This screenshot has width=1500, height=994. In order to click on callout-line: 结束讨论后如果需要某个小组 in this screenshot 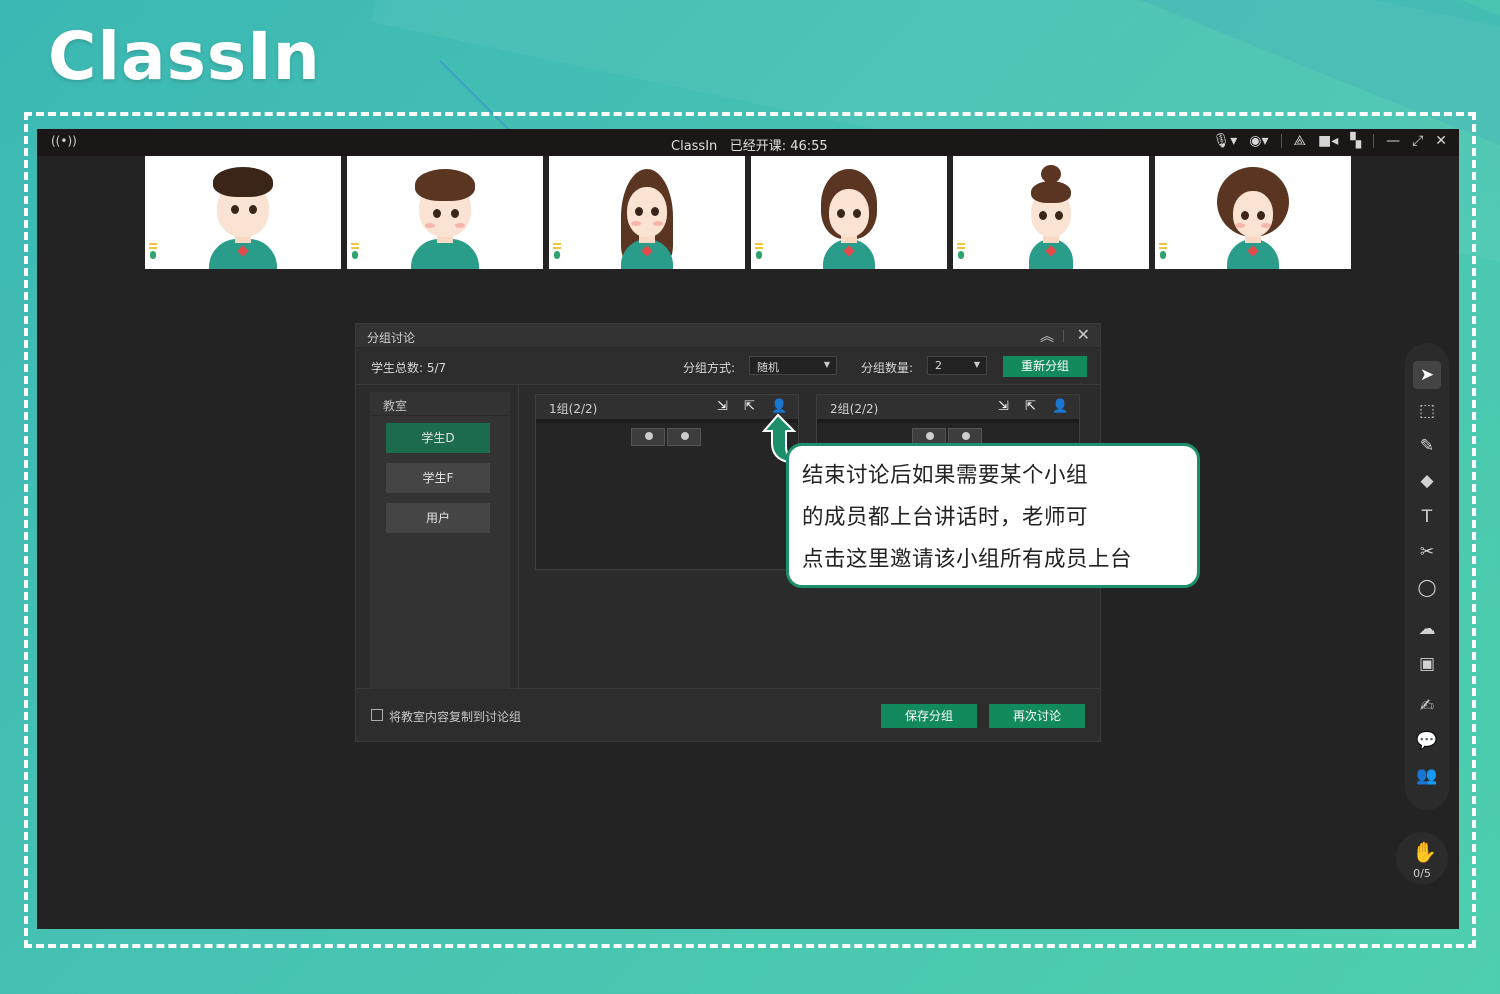, I will do `click(945, 475)`.